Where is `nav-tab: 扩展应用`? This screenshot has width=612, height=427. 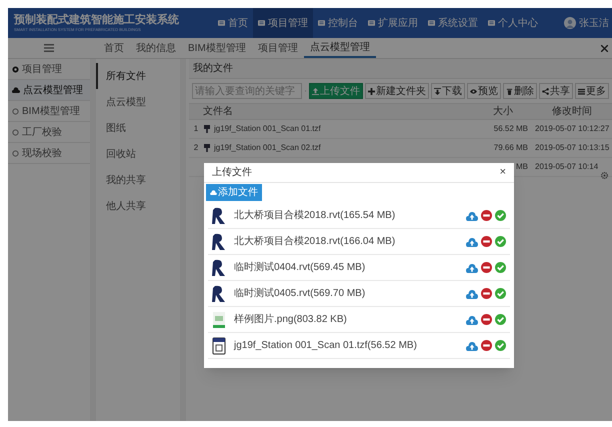
nav-tab: 扩展应用 is located at coordinates (393, 23).